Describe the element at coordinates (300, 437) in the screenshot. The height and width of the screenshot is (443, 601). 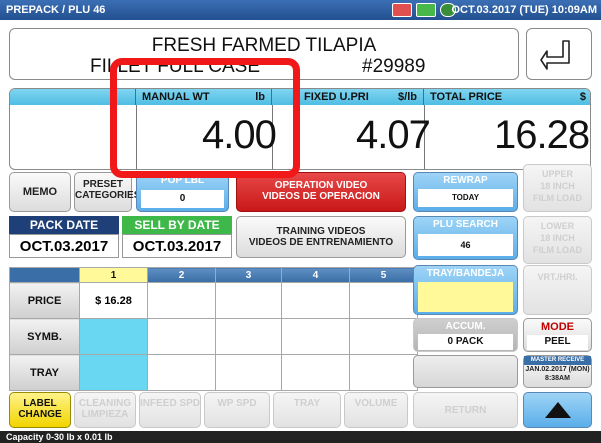
I see `capacity-footer: Capacity 0-30 lb x 0.01 lb` at that location.